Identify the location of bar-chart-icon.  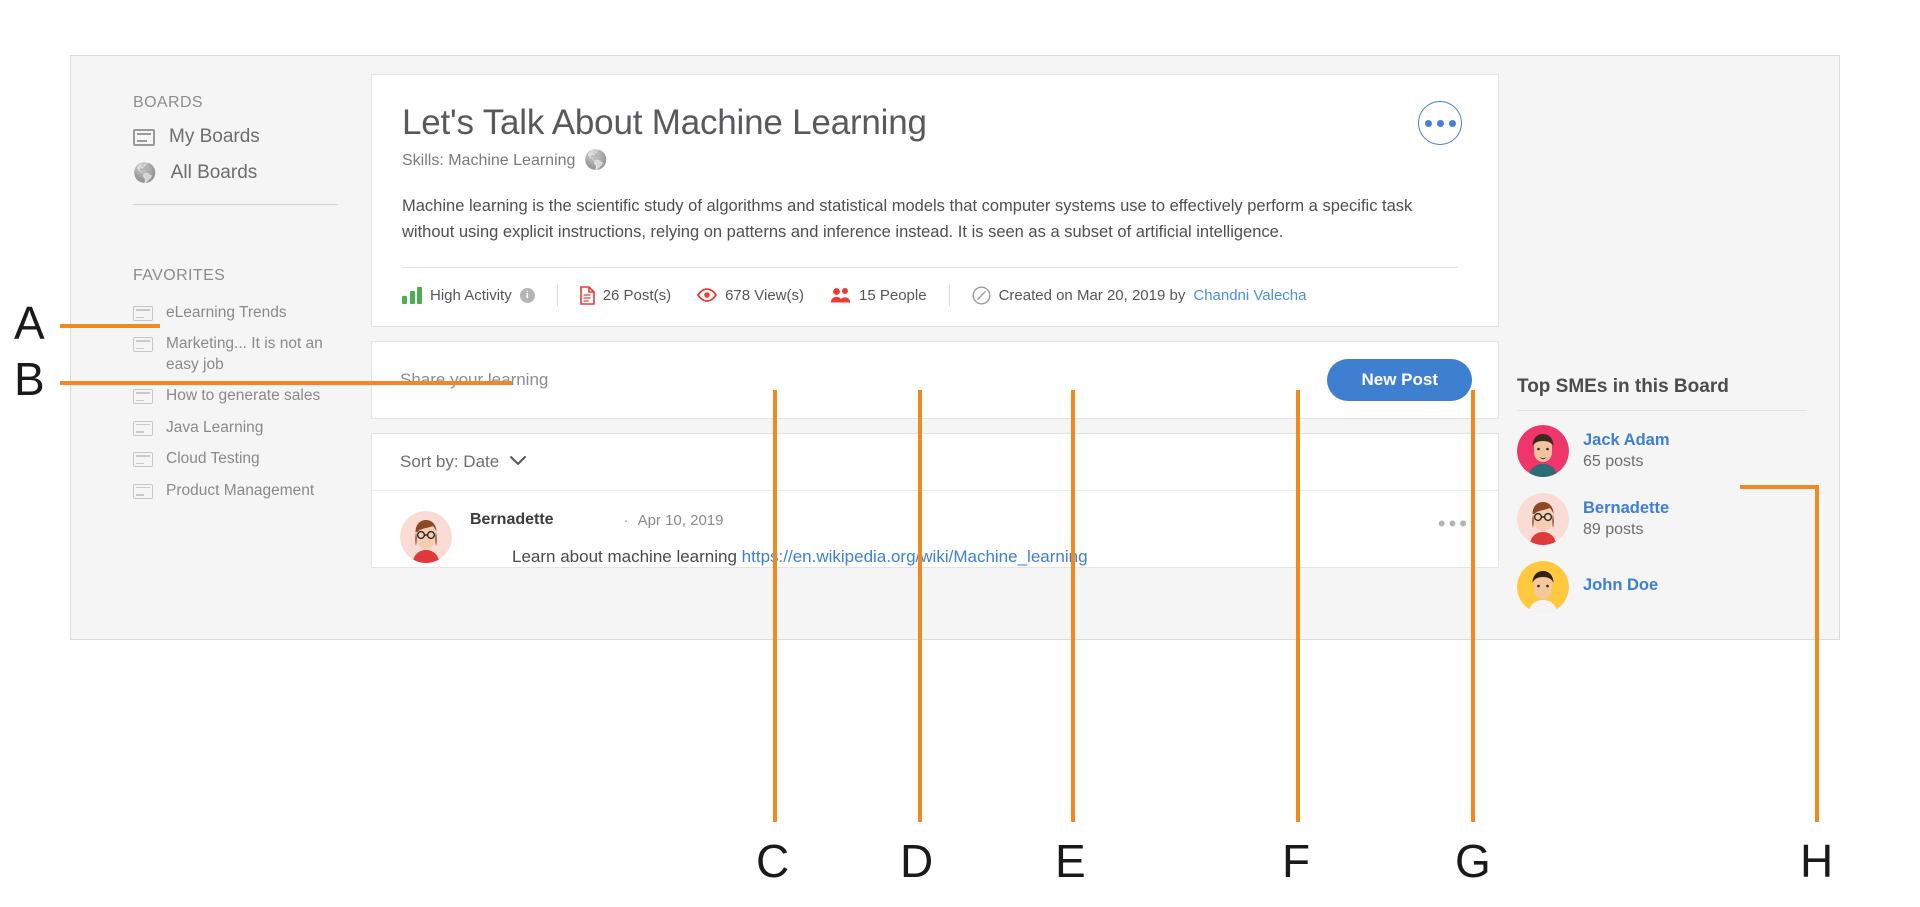
(412, 295).